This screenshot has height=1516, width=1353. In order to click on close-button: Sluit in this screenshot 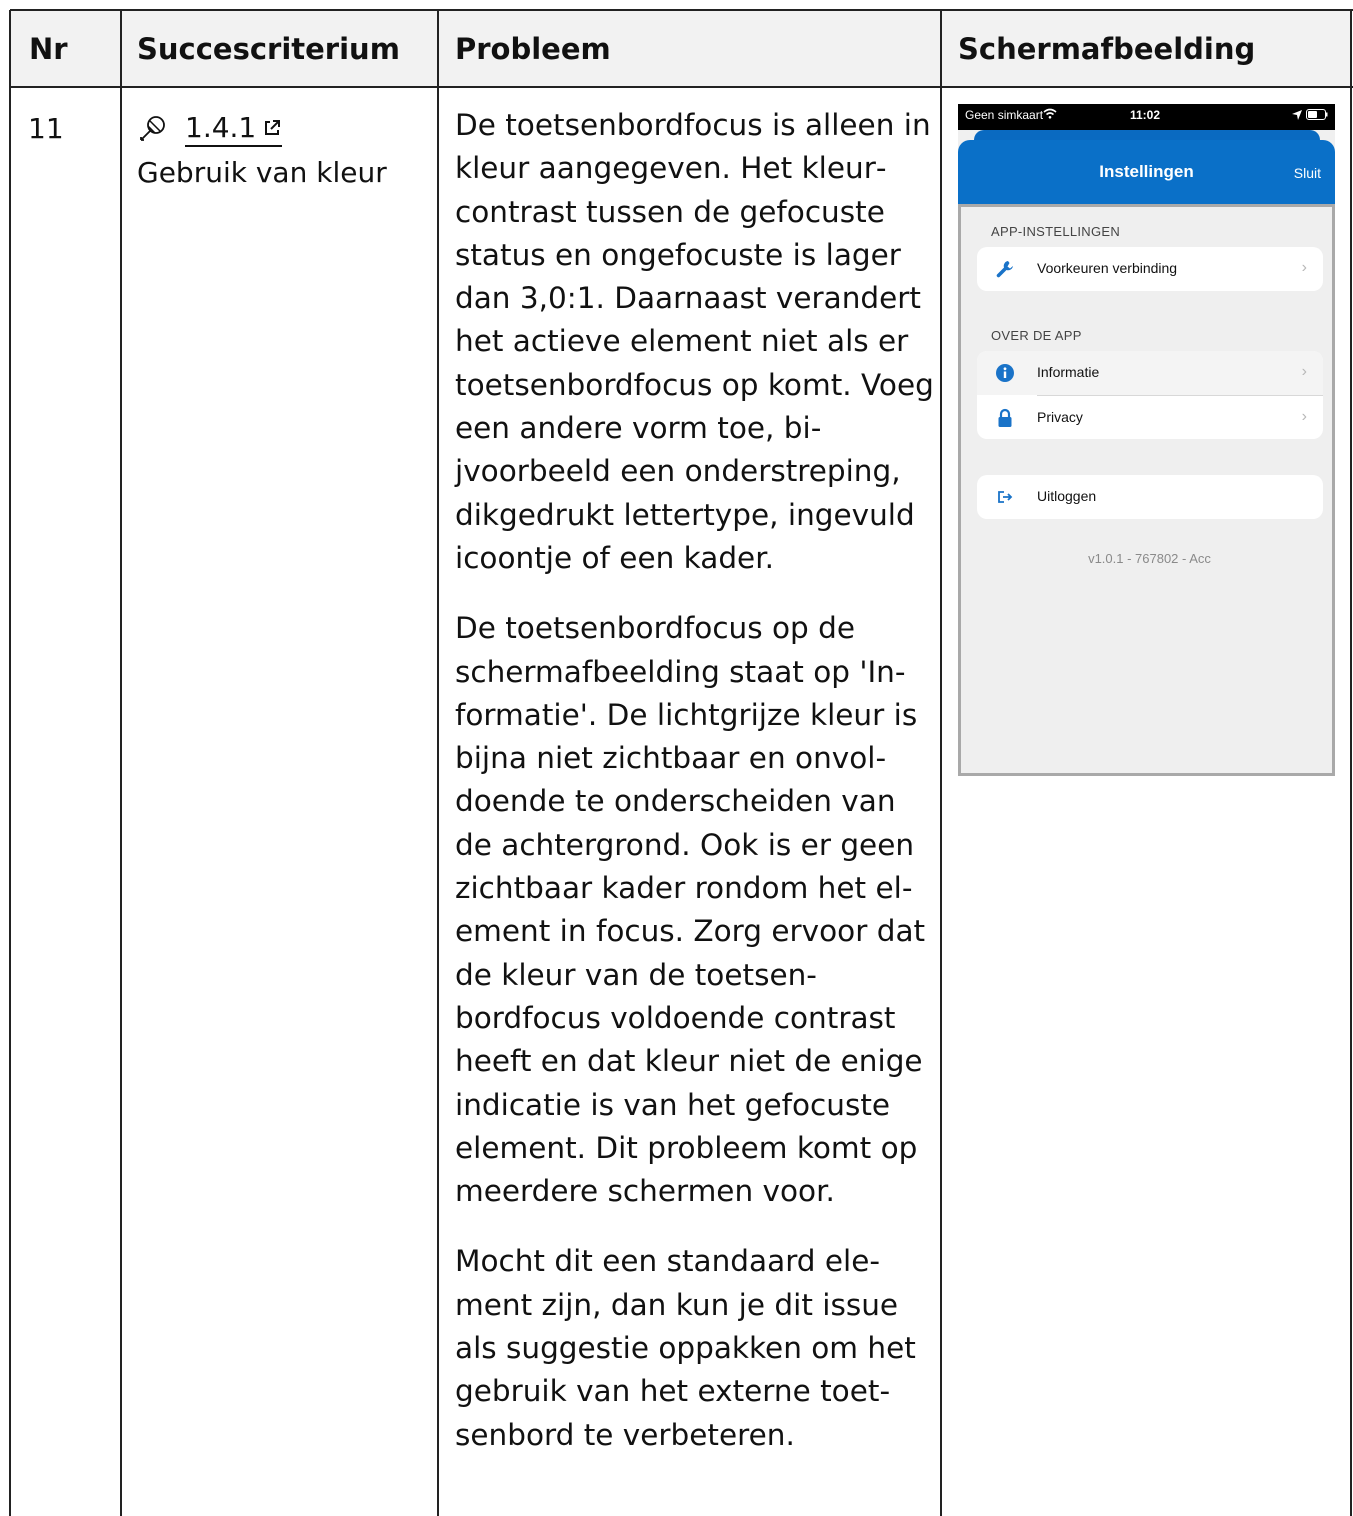, I will do `click(1307, 173)`.